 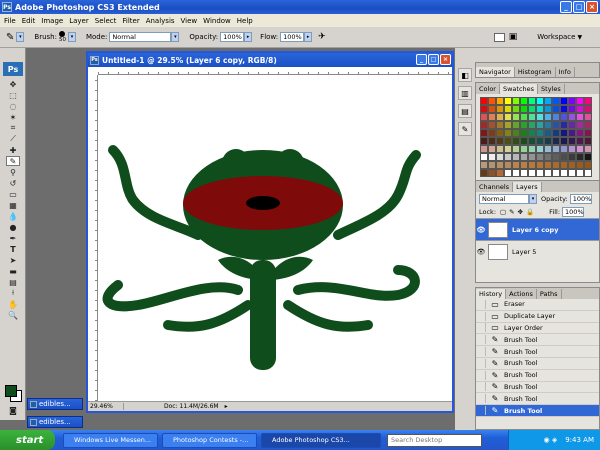 I want to click on status-arrow-icon: ▸, so click(x=226, y=406).